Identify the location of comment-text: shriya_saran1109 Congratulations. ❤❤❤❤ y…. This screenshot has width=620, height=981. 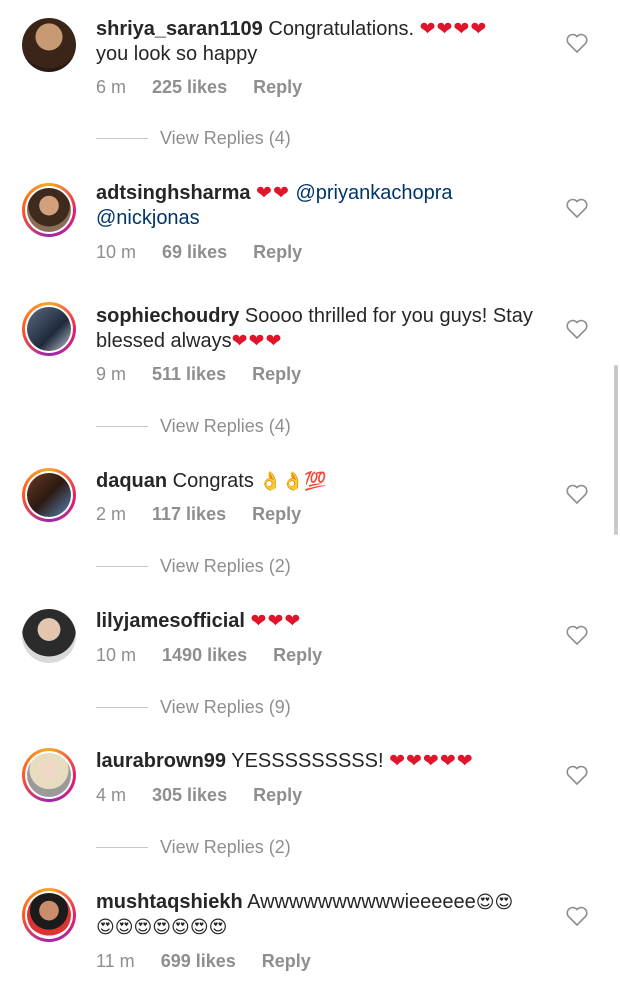
(292, 41).